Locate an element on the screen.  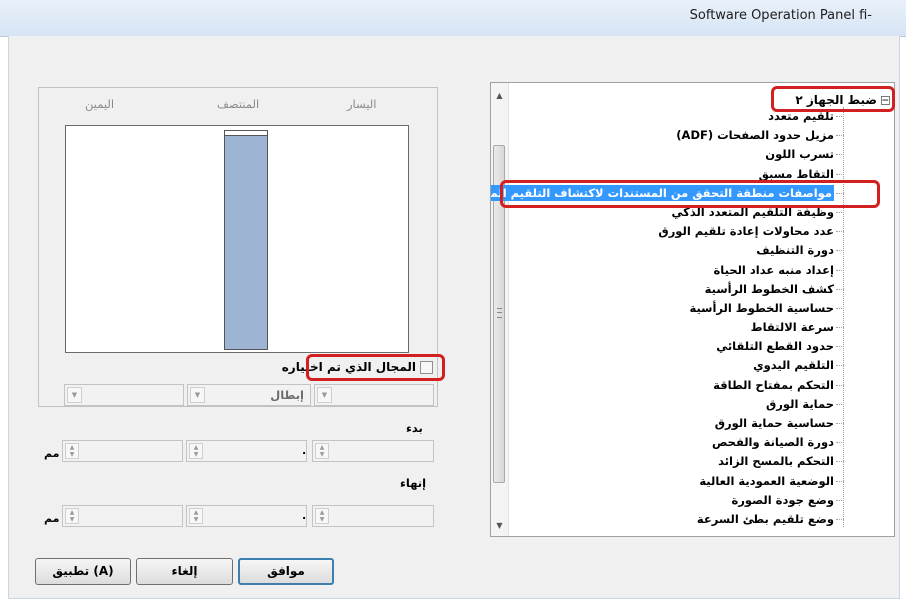
start-label: بدء is located at coordinates (414, 428).